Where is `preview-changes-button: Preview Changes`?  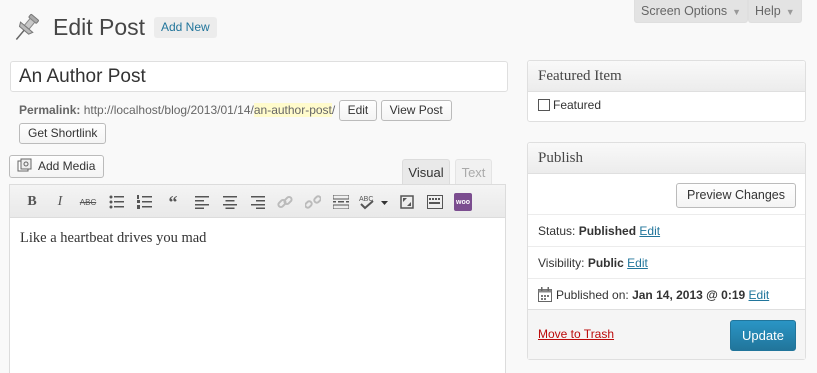
preview-changes-button: Preview Changes is located at coordinates (736, 195).